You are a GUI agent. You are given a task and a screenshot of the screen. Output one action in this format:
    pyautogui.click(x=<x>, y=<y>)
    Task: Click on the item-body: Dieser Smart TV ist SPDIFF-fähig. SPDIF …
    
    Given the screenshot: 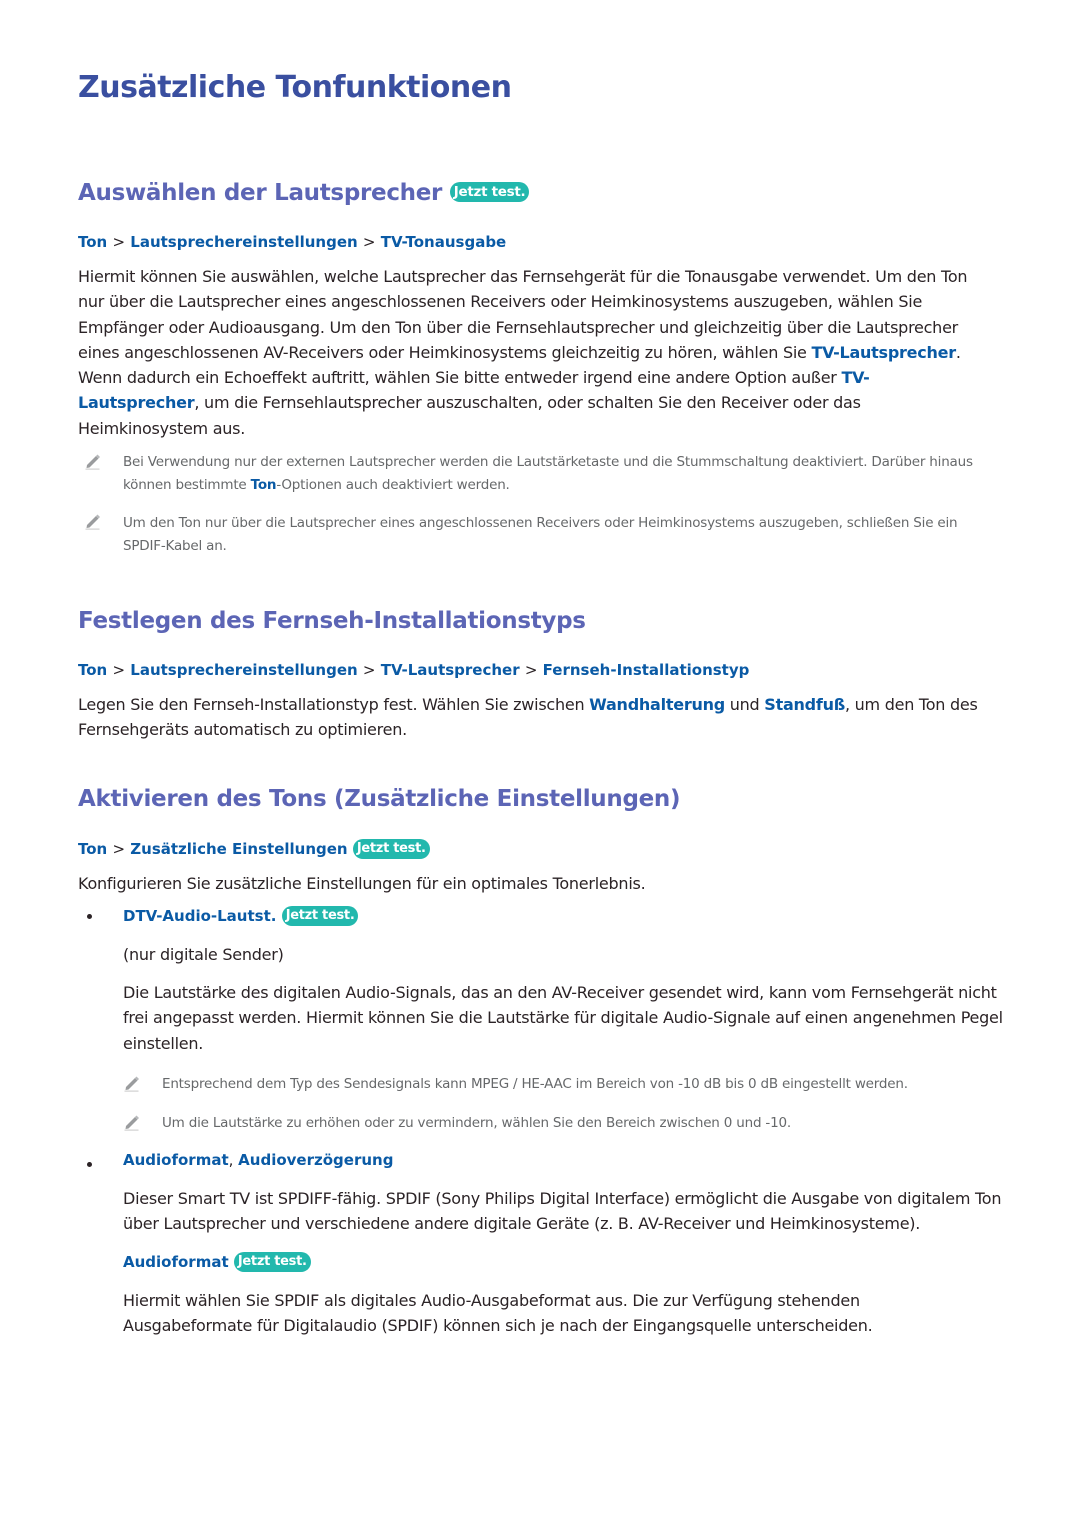 What is the action you would take?
    pyautogui.click(x=568, y=1211)
    